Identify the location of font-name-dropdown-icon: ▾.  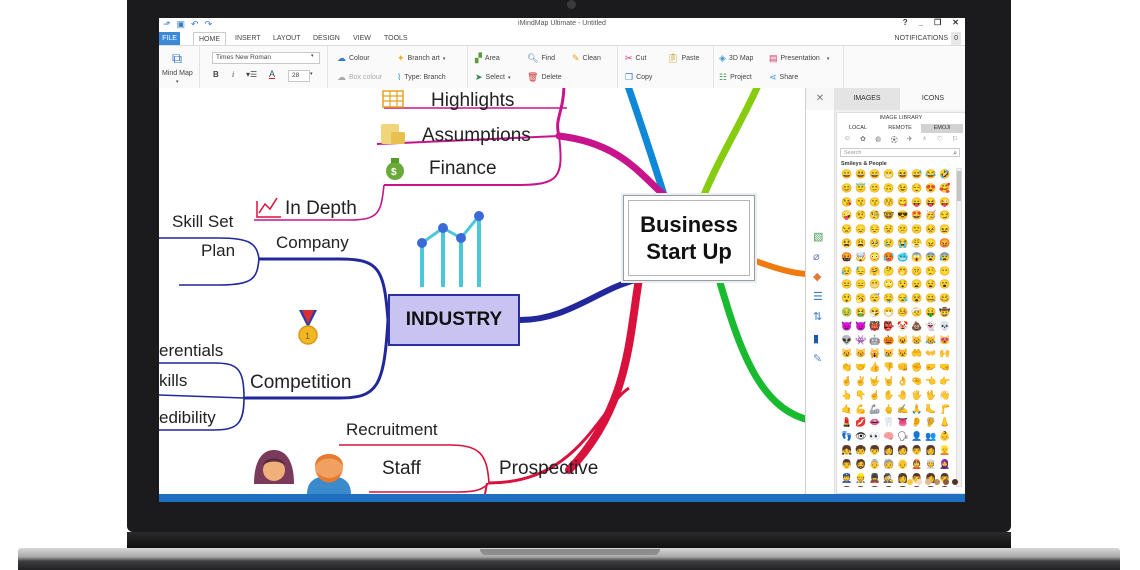
(312, 56).